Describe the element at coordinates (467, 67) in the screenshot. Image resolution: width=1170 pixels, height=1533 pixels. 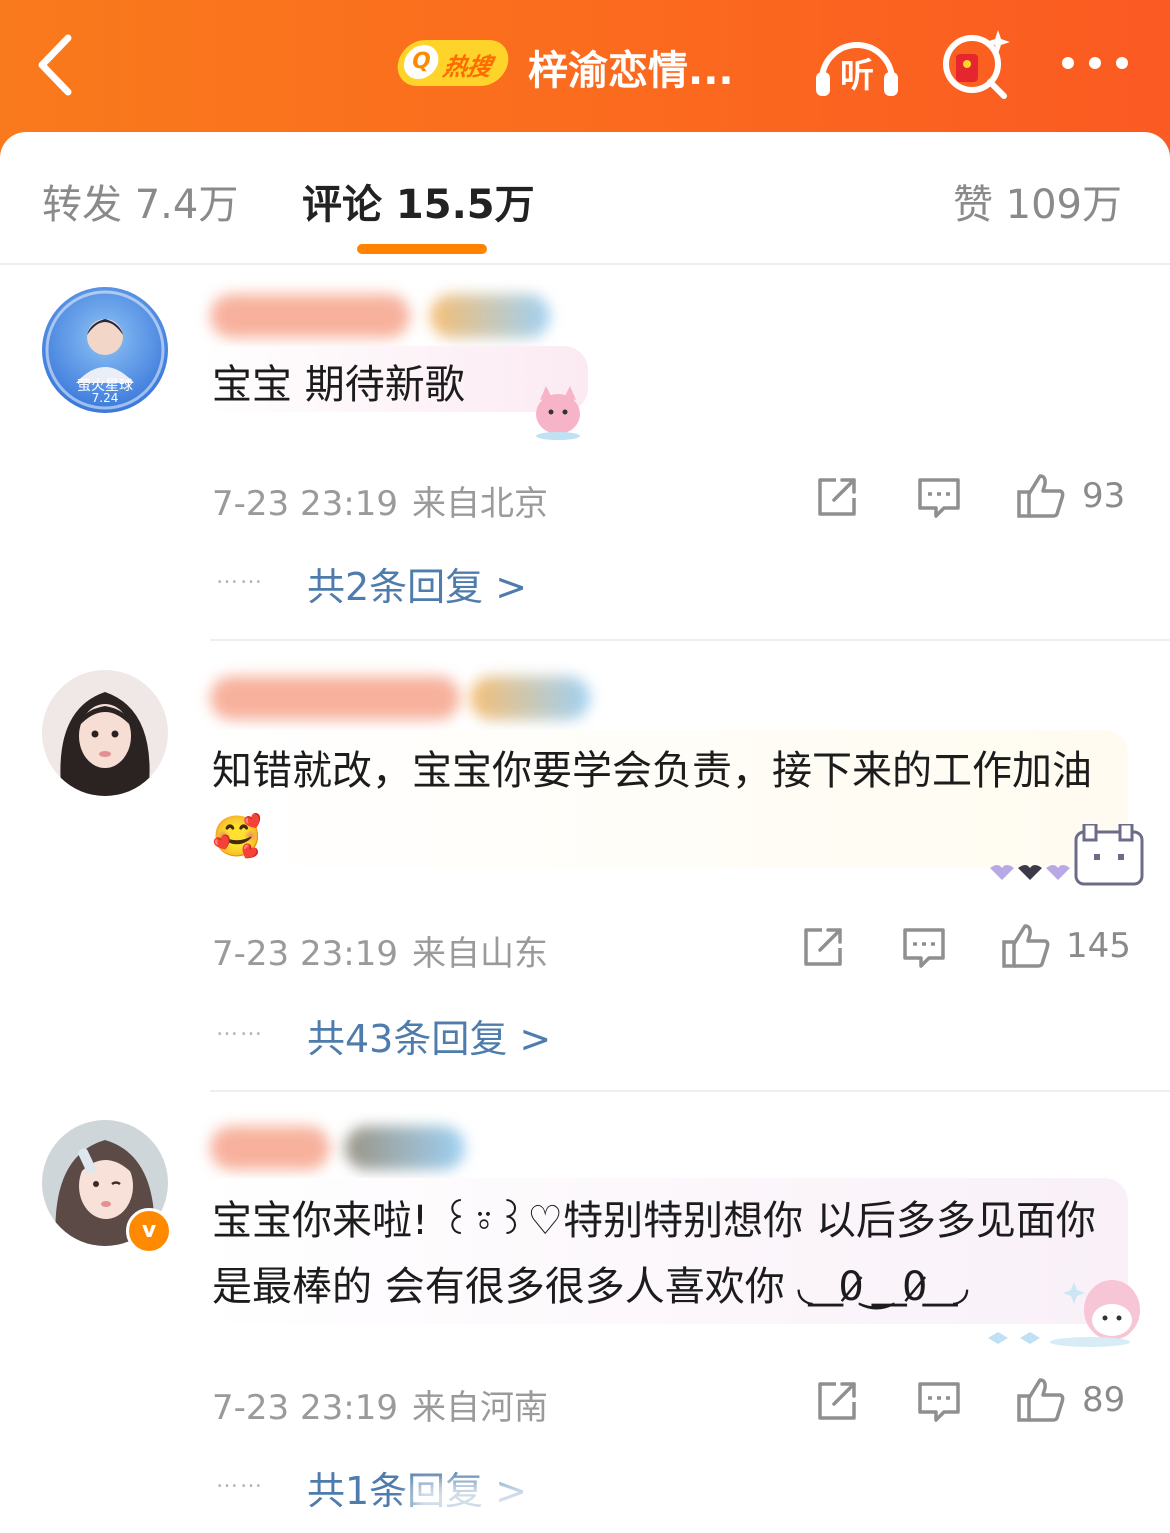
I see `hot-search-label: 热搜` at that location.